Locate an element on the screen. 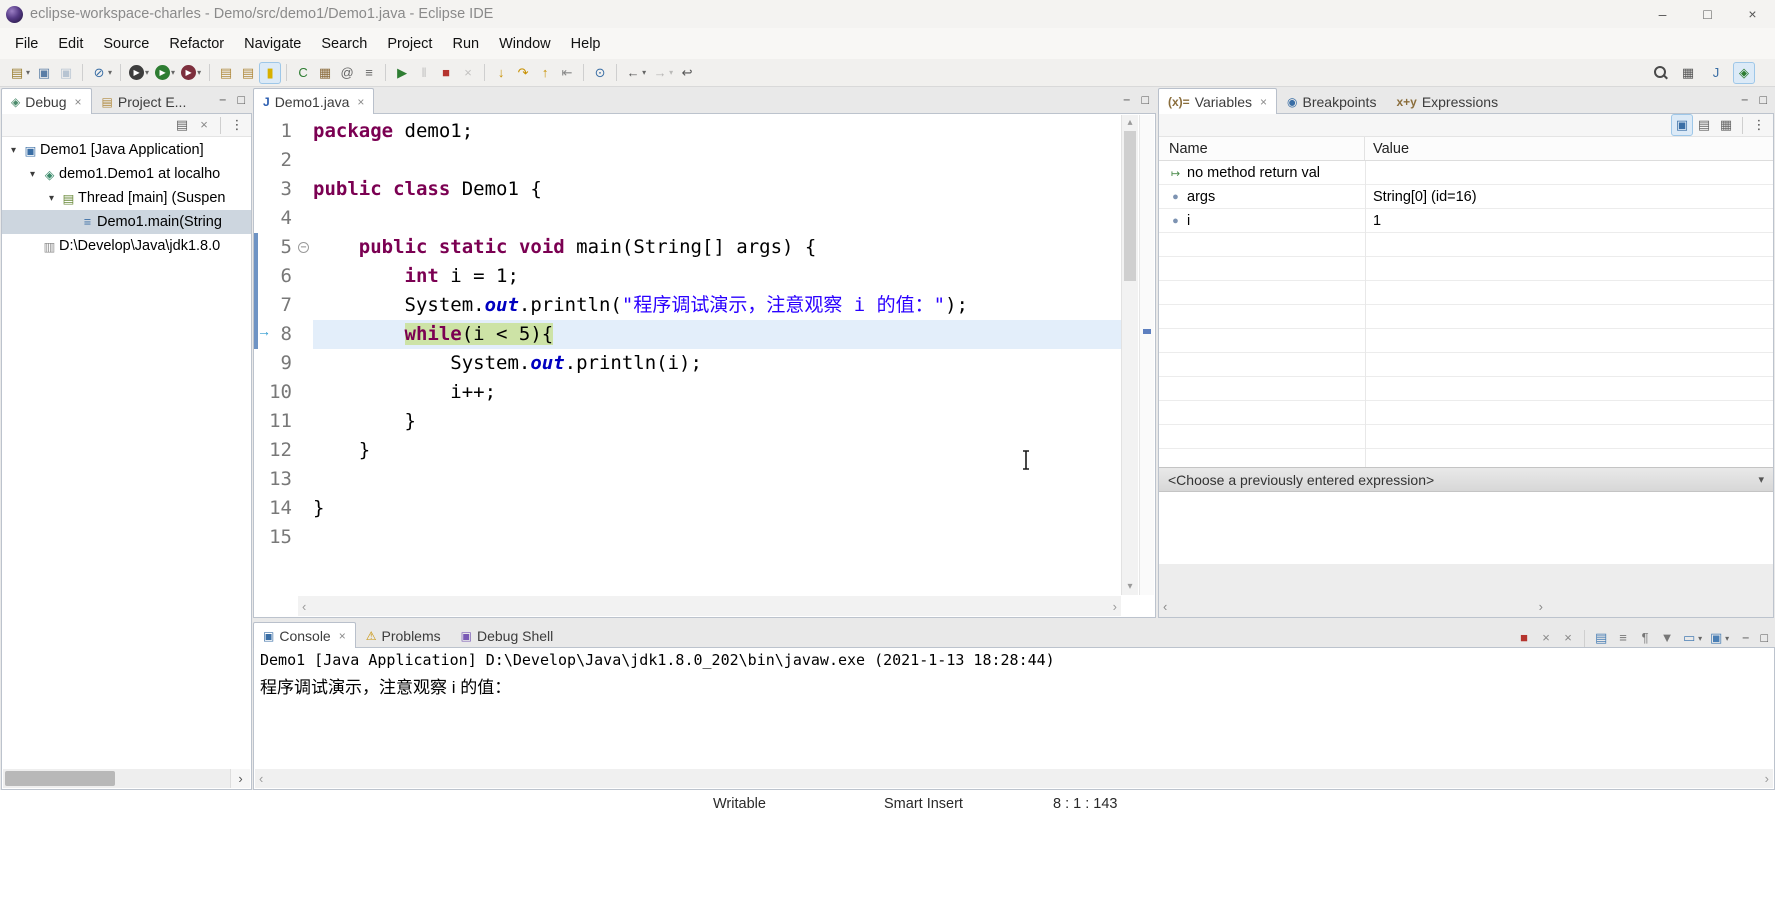 The width and height of the screenshot is (1775, 919). scroll-down-button: ▾ is located at coordinates (1130, 587).